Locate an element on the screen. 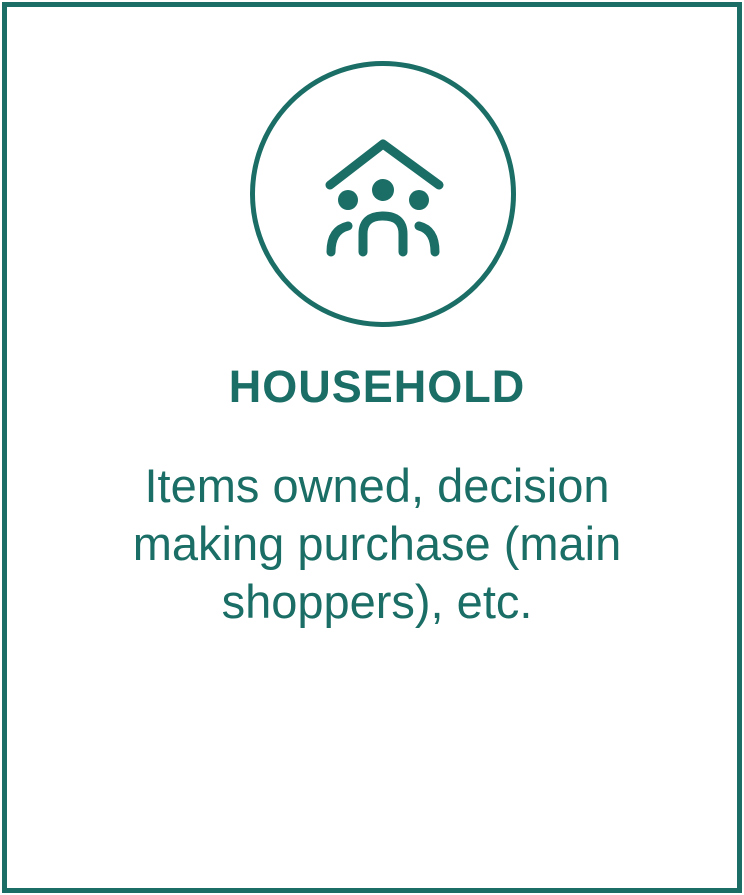 The image size is (744, 895). icon-circle is located at coordinates (383, 194).